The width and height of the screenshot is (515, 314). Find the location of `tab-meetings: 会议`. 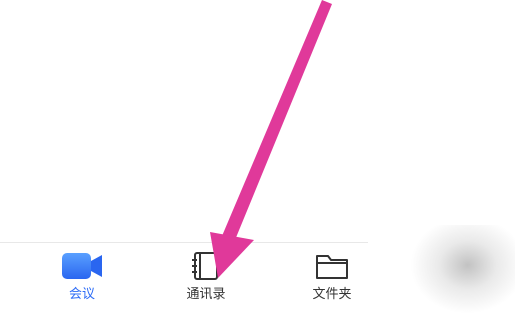

tab-meetings: 会议 is located at coordinates (82, 278).